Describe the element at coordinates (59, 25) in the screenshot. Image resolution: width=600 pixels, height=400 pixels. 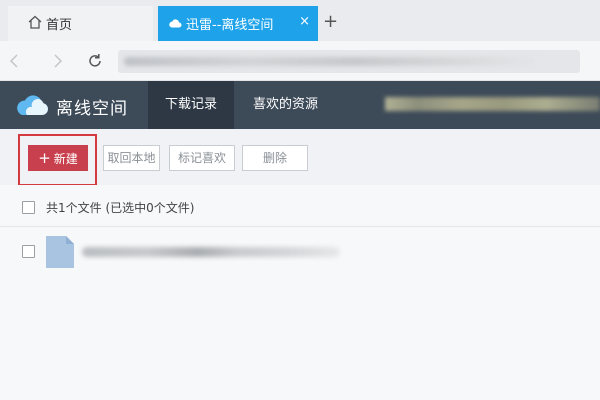
I see `tab-home-label: 首页` at that location.